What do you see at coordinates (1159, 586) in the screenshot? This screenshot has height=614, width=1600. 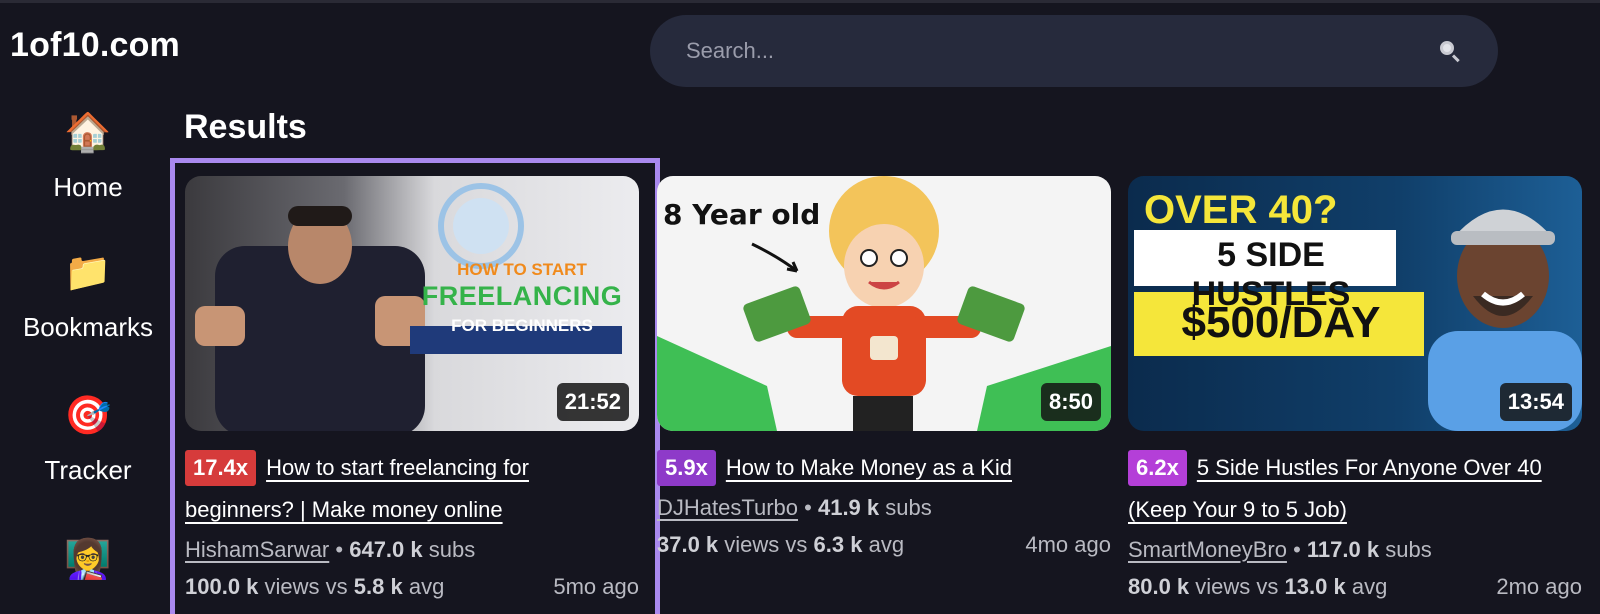 I see `views-value: 80.0 k` at bounding box center [1159, 586].